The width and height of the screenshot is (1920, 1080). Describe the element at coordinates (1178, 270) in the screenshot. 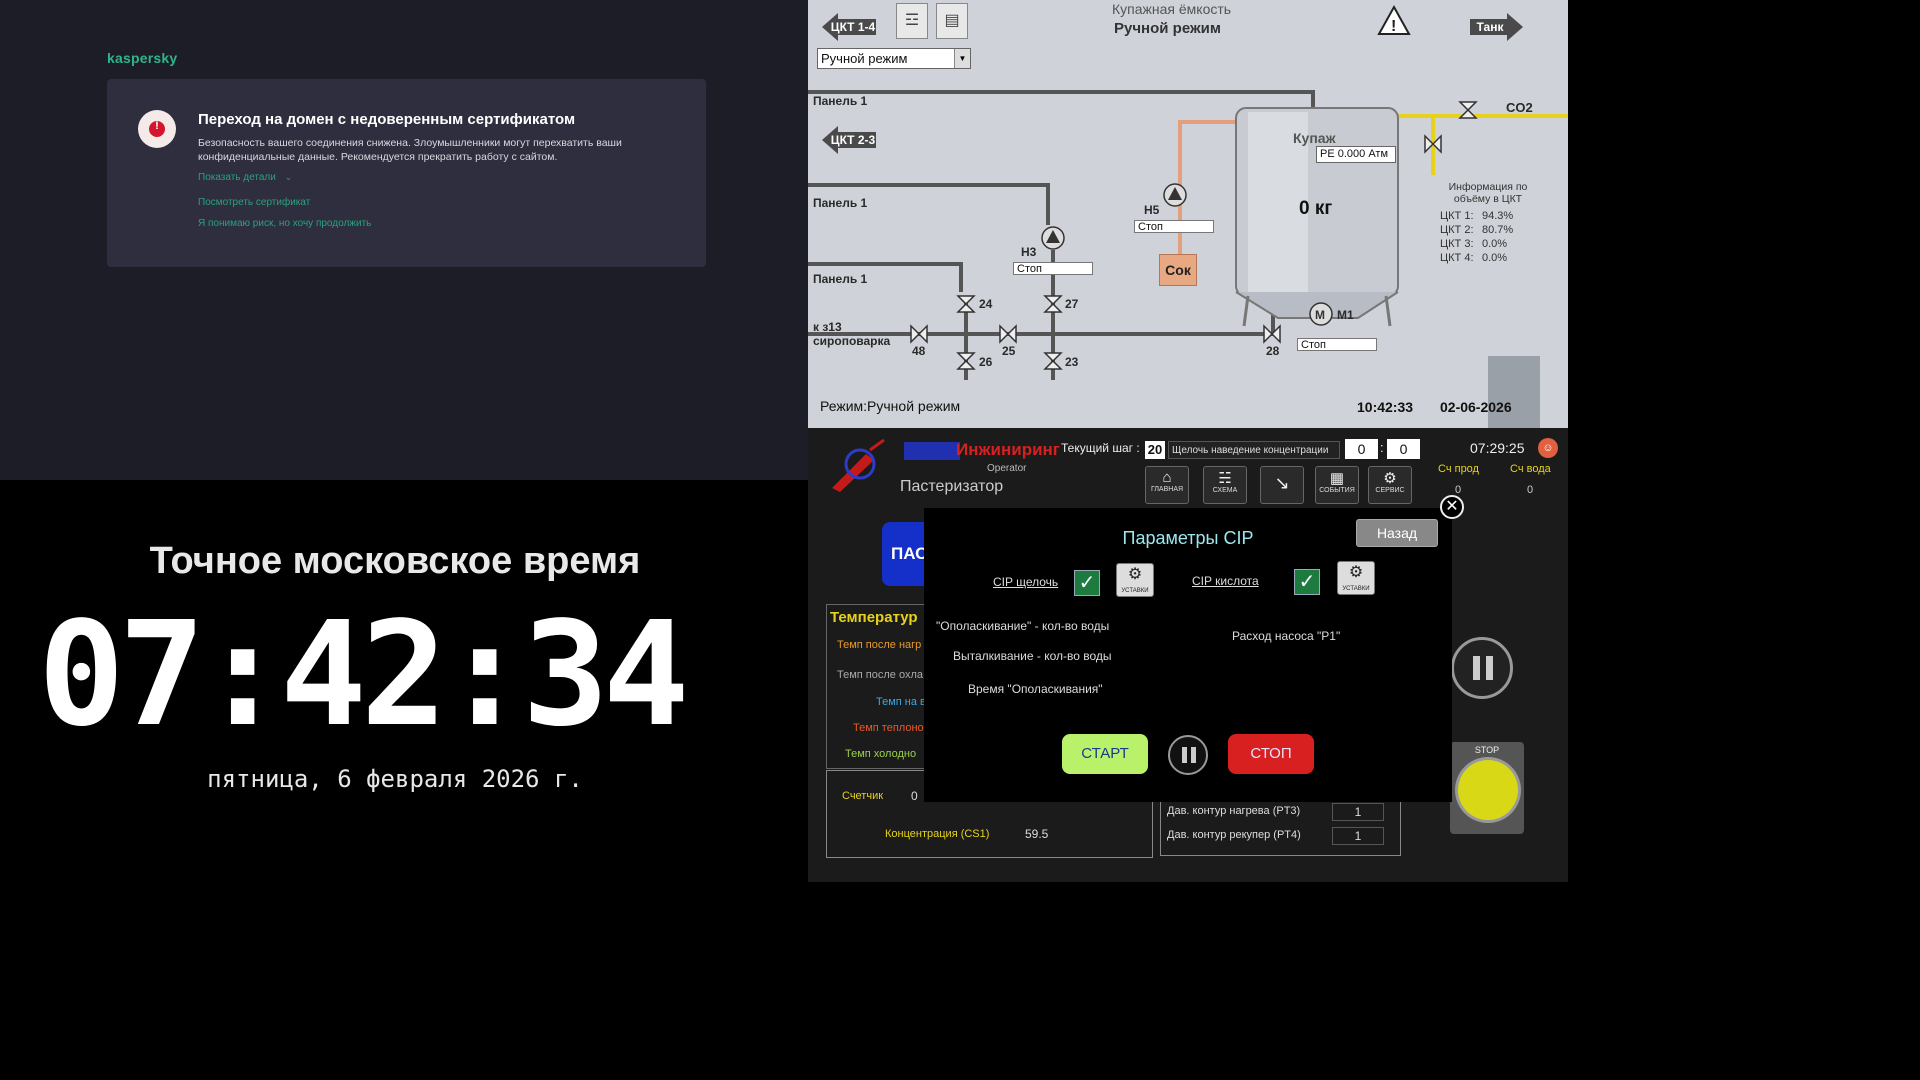

I see `juice-button: Сок` at that location.